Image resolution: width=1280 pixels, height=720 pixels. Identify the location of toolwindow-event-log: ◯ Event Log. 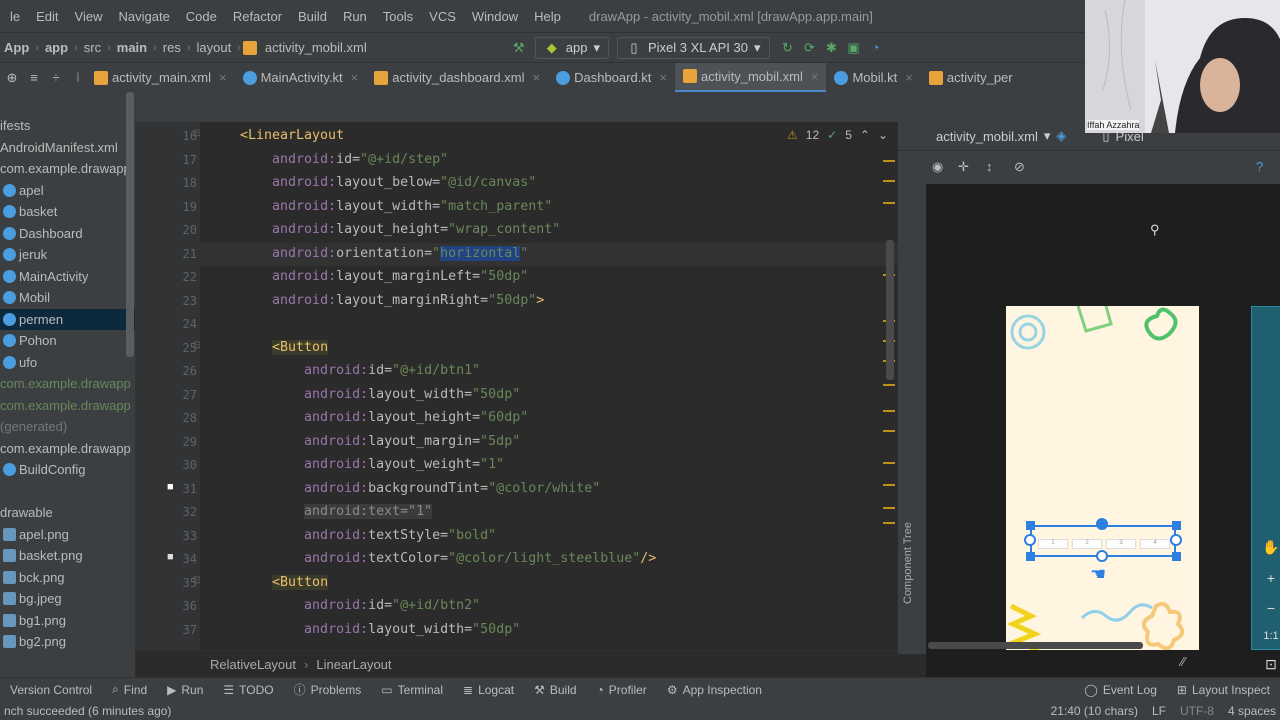
(1120, 690).